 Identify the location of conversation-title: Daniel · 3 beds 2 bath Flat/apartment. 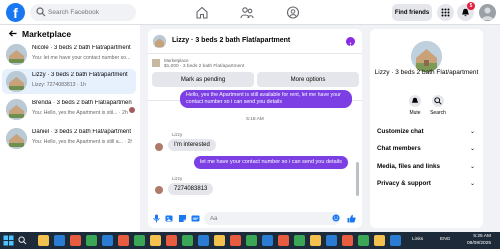
(82, 132).